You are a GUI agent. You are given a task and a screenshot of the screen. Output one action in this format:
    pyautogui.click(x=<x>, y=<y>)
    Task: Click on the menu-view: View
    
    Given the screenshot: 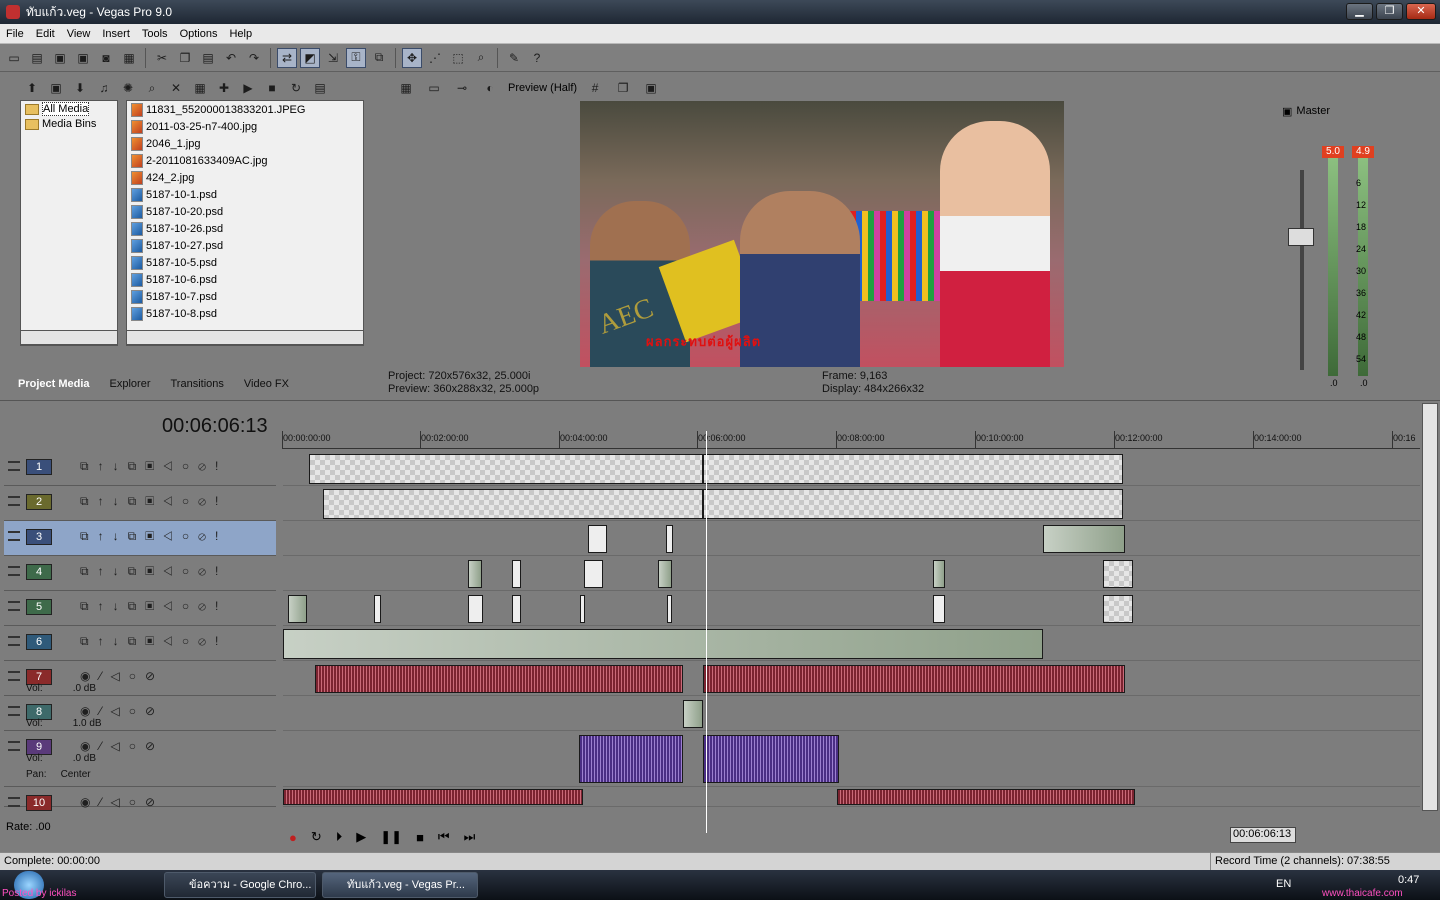 What is the action you would take?
    pyautogui.click(x=79, y=34)
    